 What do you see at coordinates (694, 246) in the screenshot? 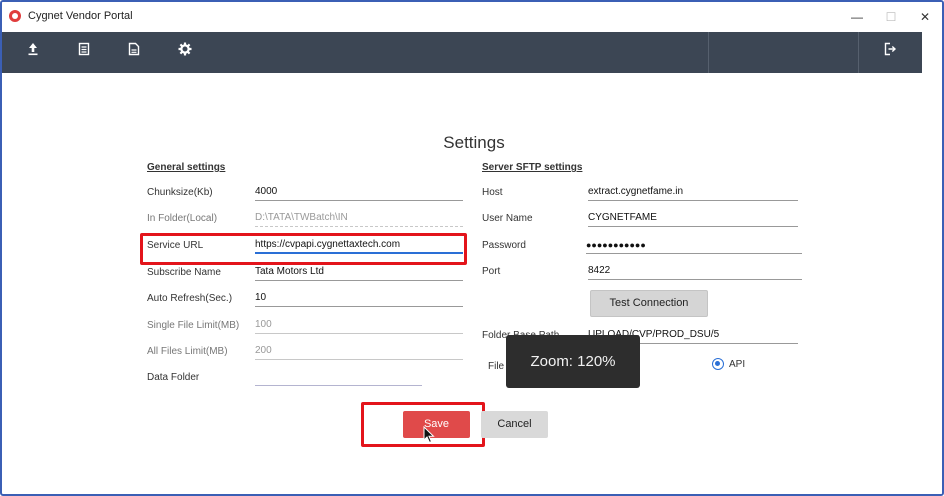
I see `password-field: ●●●●●●●●●●●` at bounding box center [694, 246].